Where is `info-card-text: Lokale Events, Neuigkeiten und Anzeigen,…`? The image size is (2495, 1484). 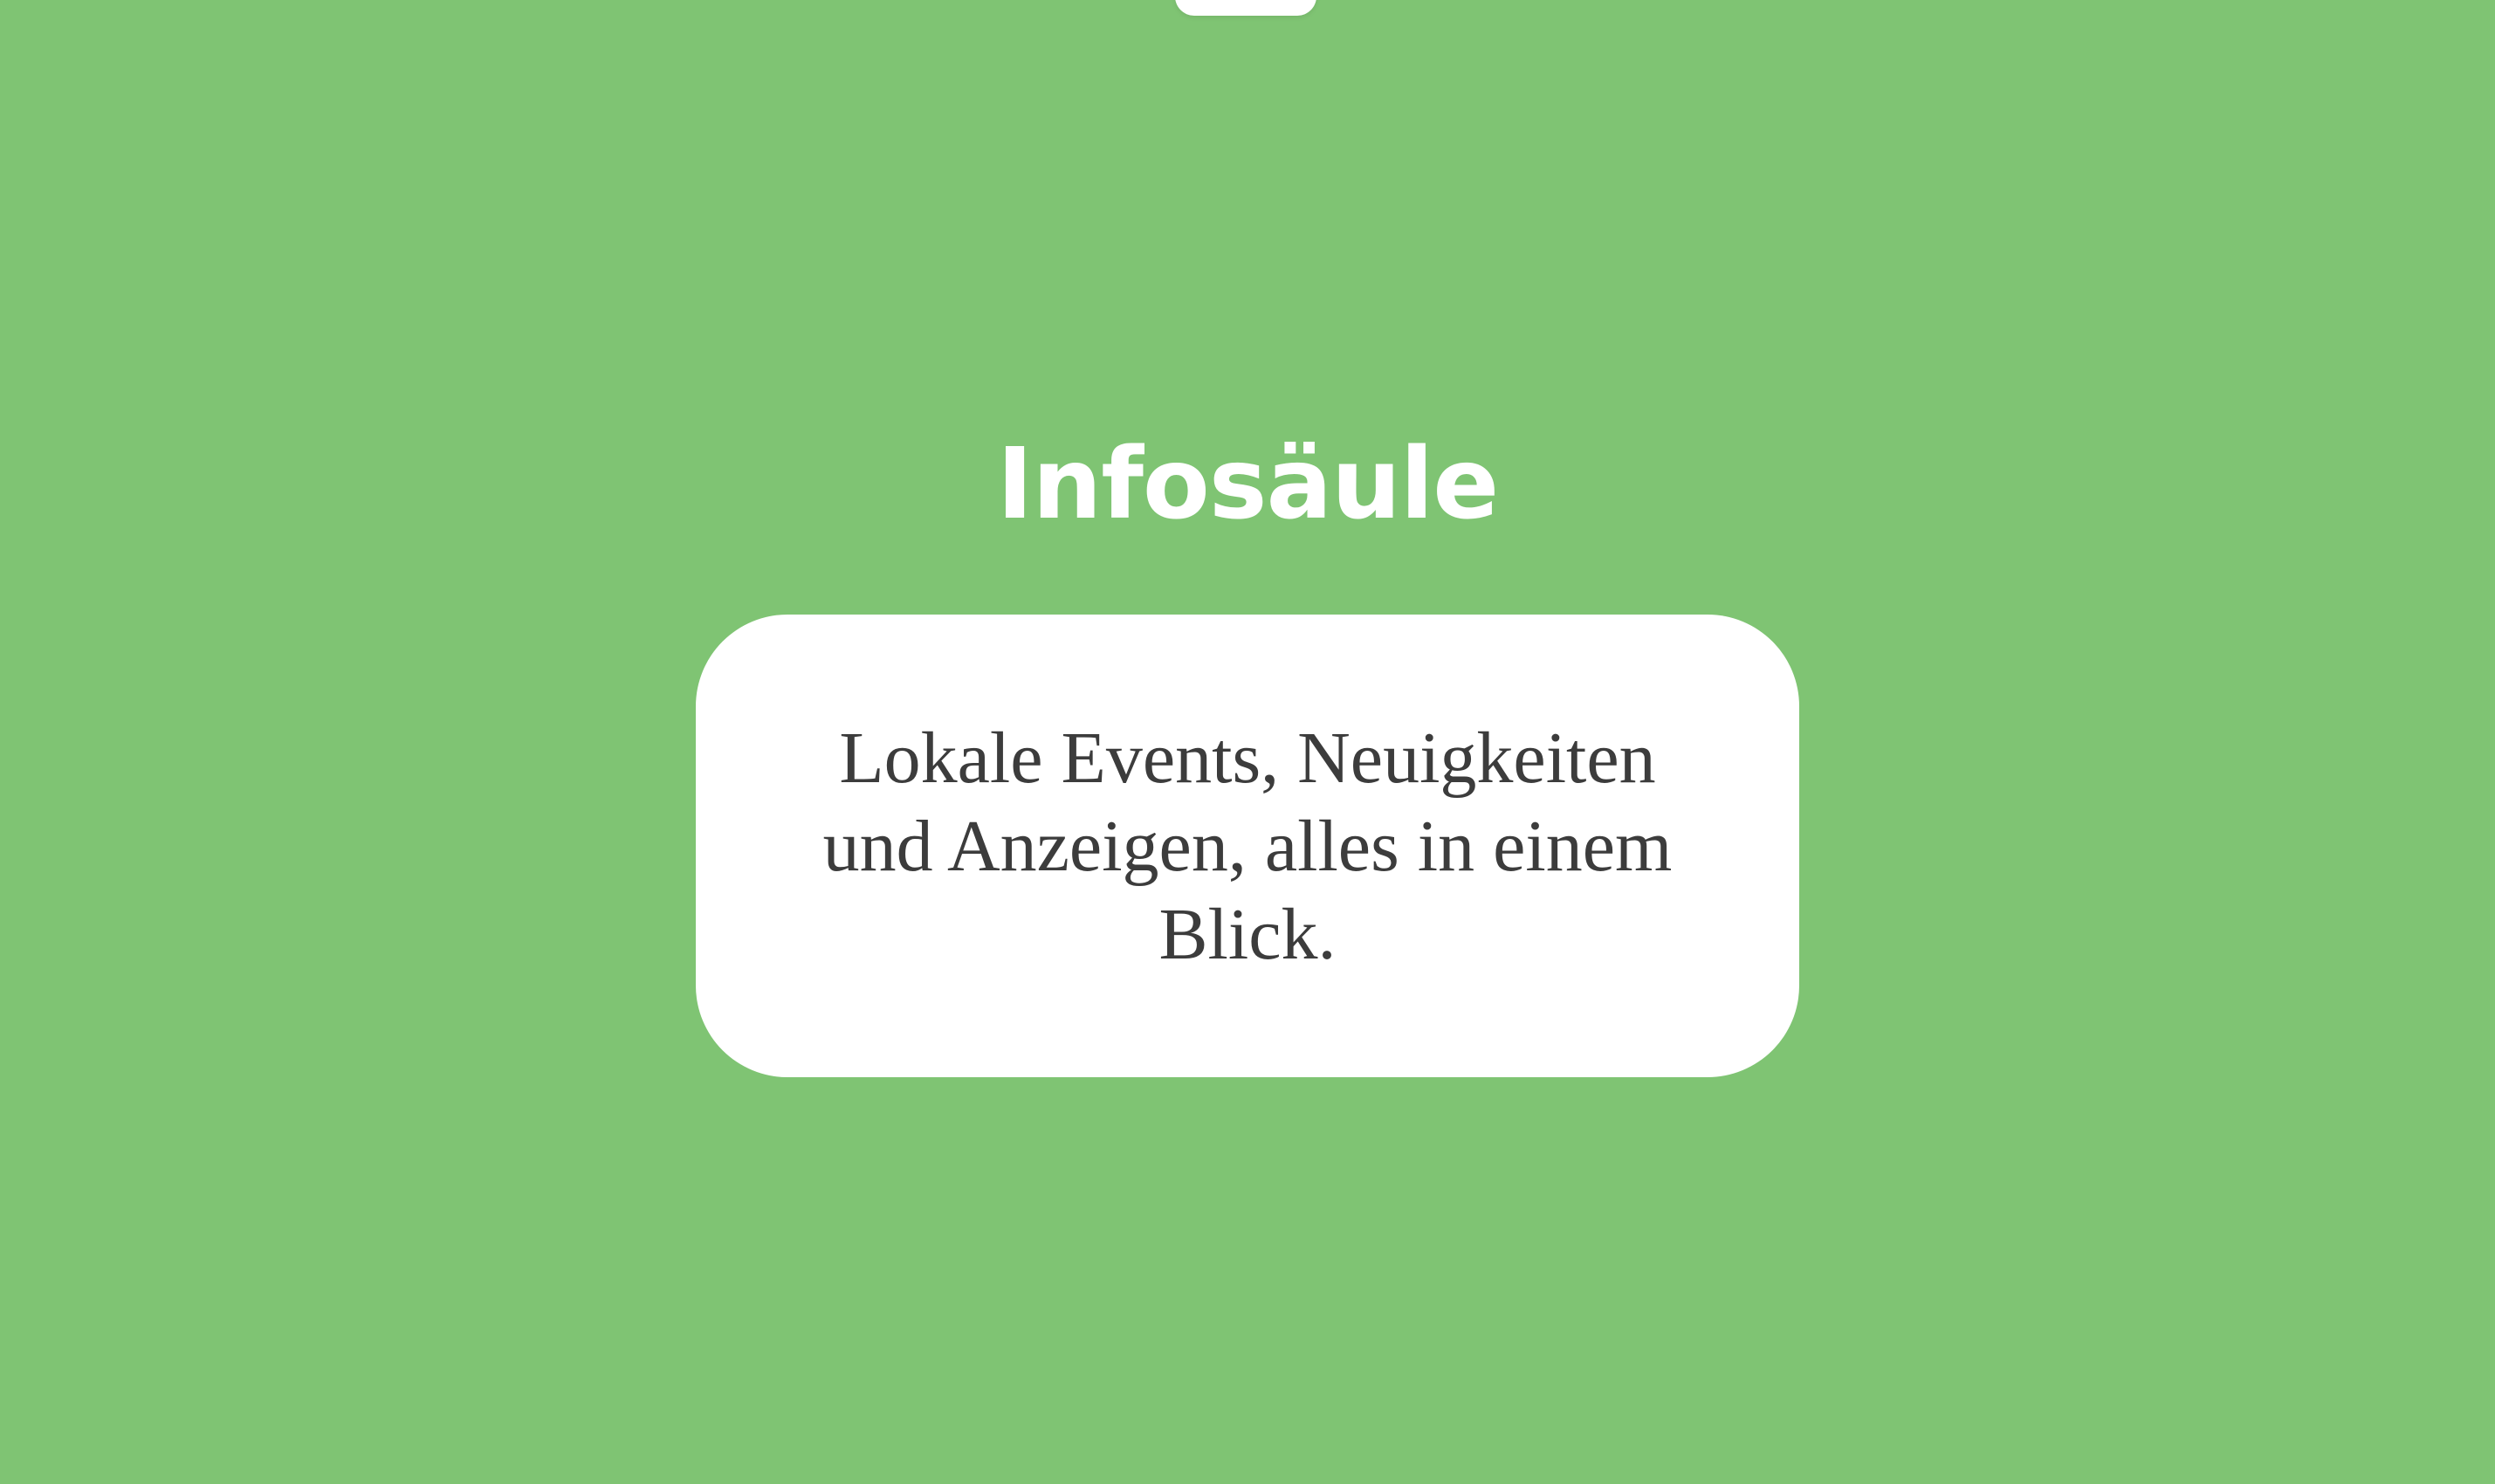 info-card-text: Lokale Events, Neuigkeiten und Anzeigen,… is located at coordinates (1247, 846).